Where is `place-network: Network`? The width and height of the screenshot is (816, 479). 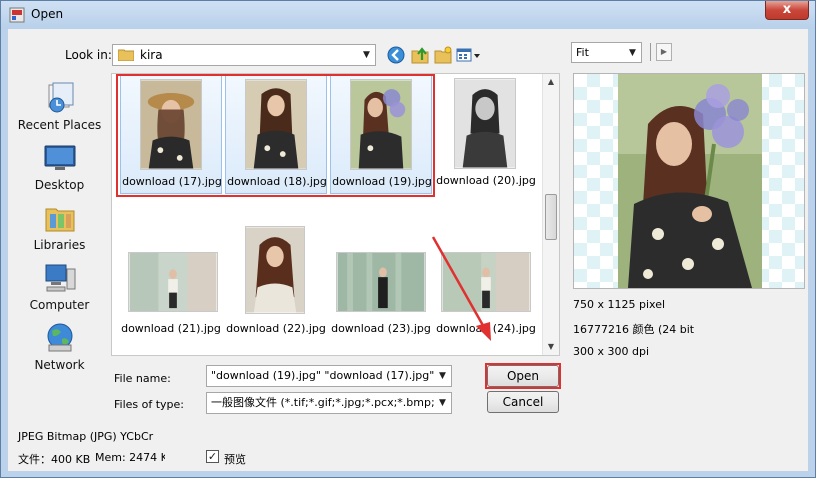 place-network: Network is located at coordinates (59, 346).